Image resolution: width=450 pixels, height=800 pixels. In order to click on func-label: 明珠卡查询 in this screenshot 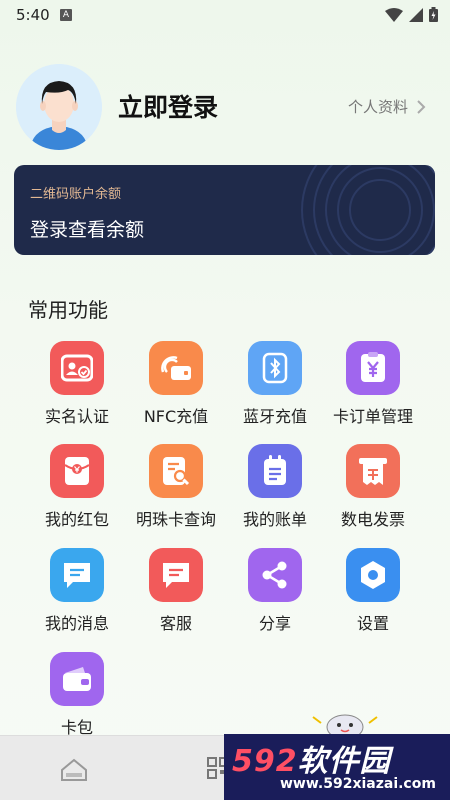, I will do `click(175, 519)`.